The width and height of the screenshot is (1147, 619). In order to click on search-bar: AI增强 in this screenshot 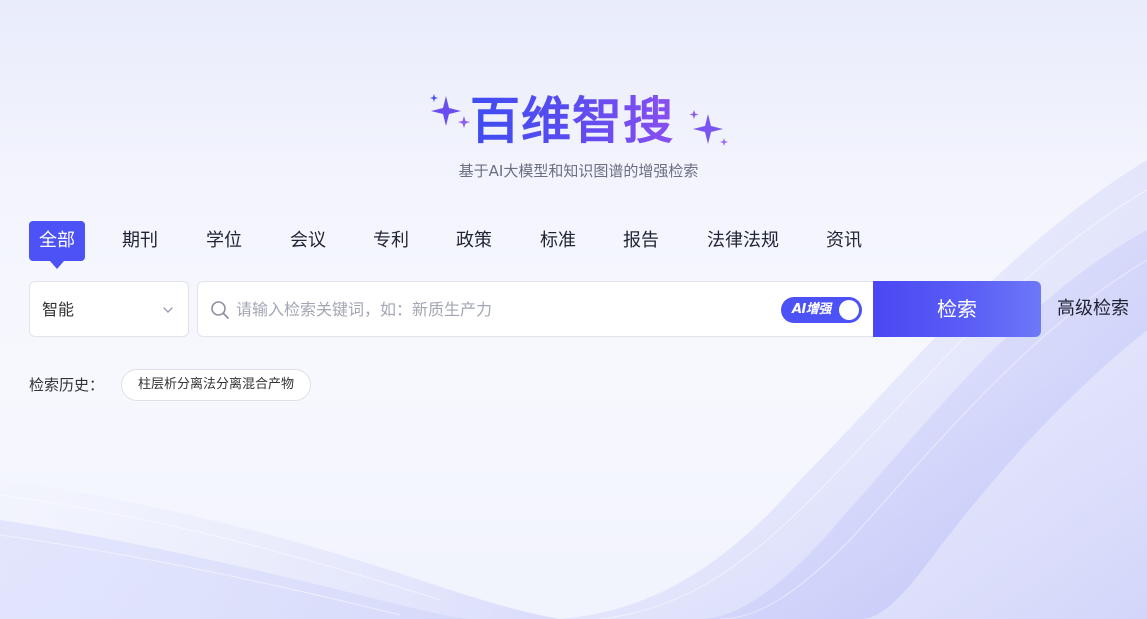, I will do `click(536, 309)`.